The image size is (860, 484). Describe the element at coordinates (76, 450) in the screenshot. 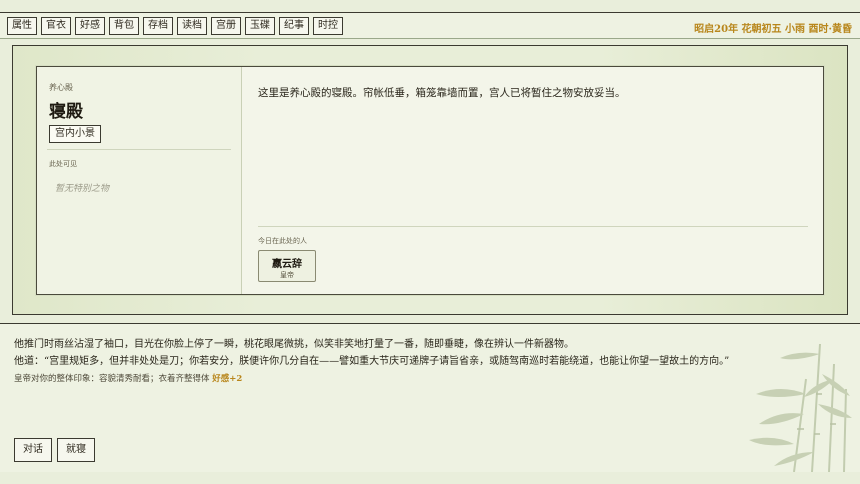

I see `sleep-button: 就寝` at that location.